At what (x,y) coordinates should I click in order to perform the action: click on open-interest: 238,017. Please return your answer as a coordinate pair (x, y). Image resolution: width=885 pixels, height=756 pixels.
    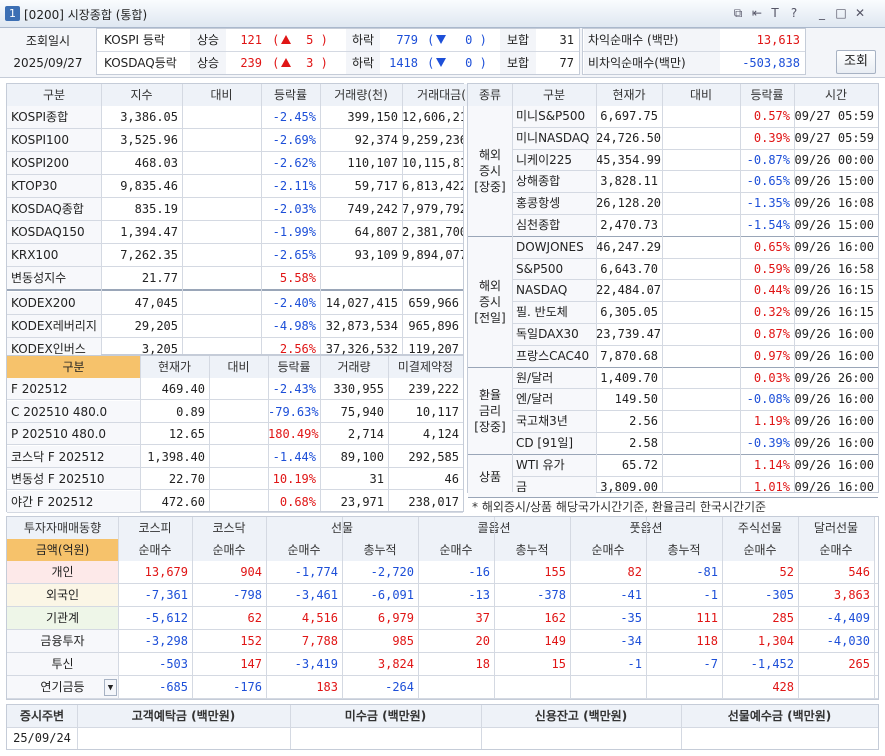
    Looking at the image, I should click on (433, 501).